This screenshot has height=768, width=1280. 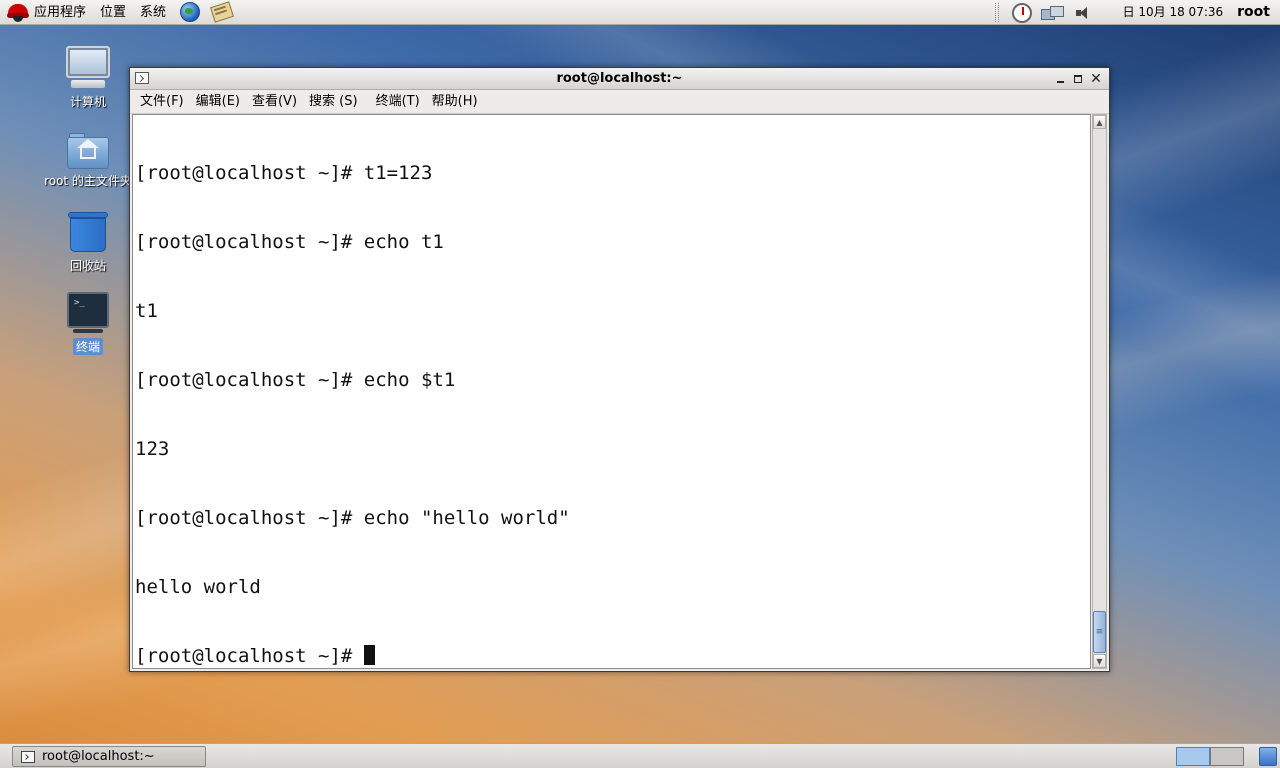 I want to click on top-panel: 应用程序 位置 系统 日 10月 18 07:36 root, so click(x=640, y=12).